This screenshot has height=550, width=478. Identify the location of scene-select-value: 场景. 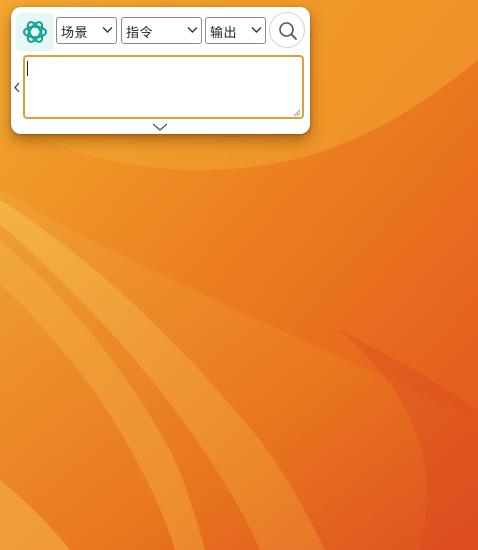
(75, 33).